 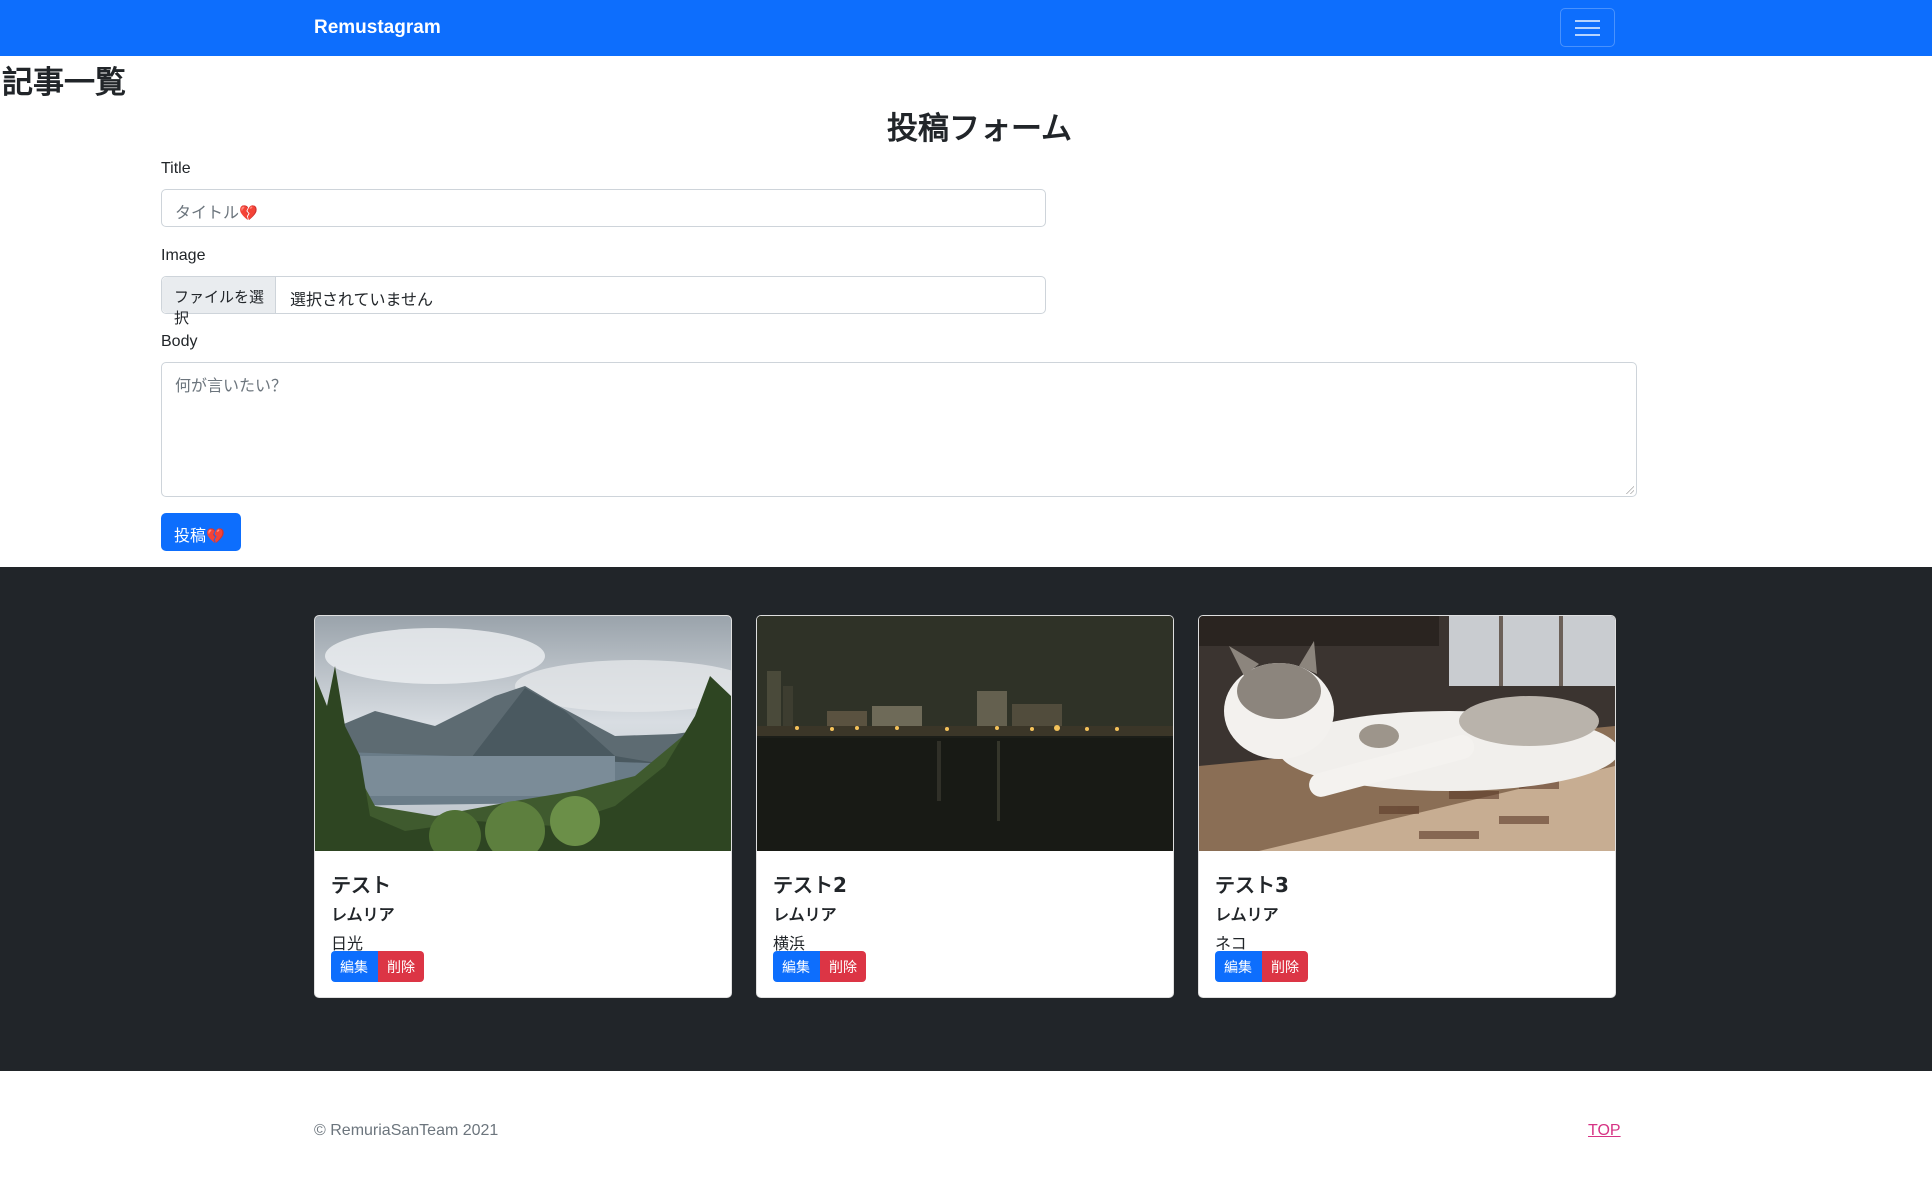 I want to click on title-placeholder: タイトル💔, so click(x=216, y=212).